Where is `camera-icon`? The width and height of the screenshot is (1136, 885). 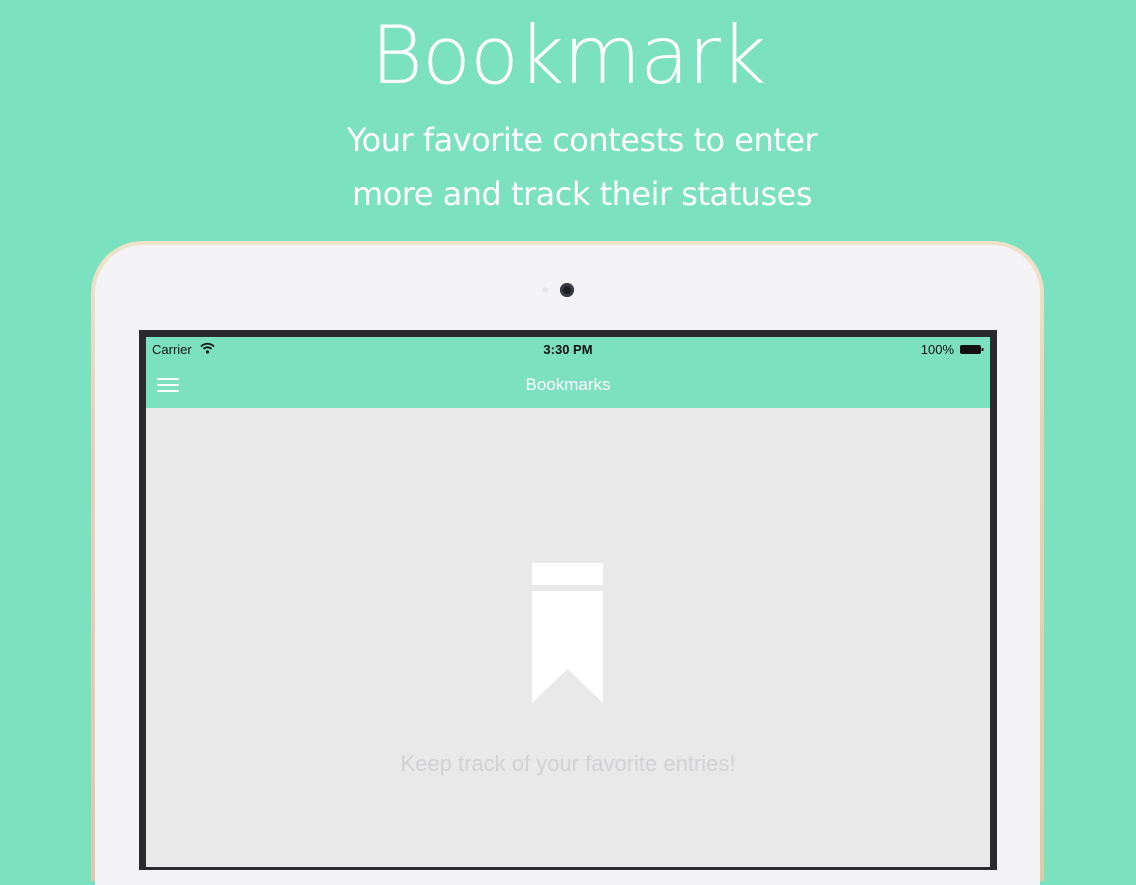
camera-icon is located at coordinates (567, 290).